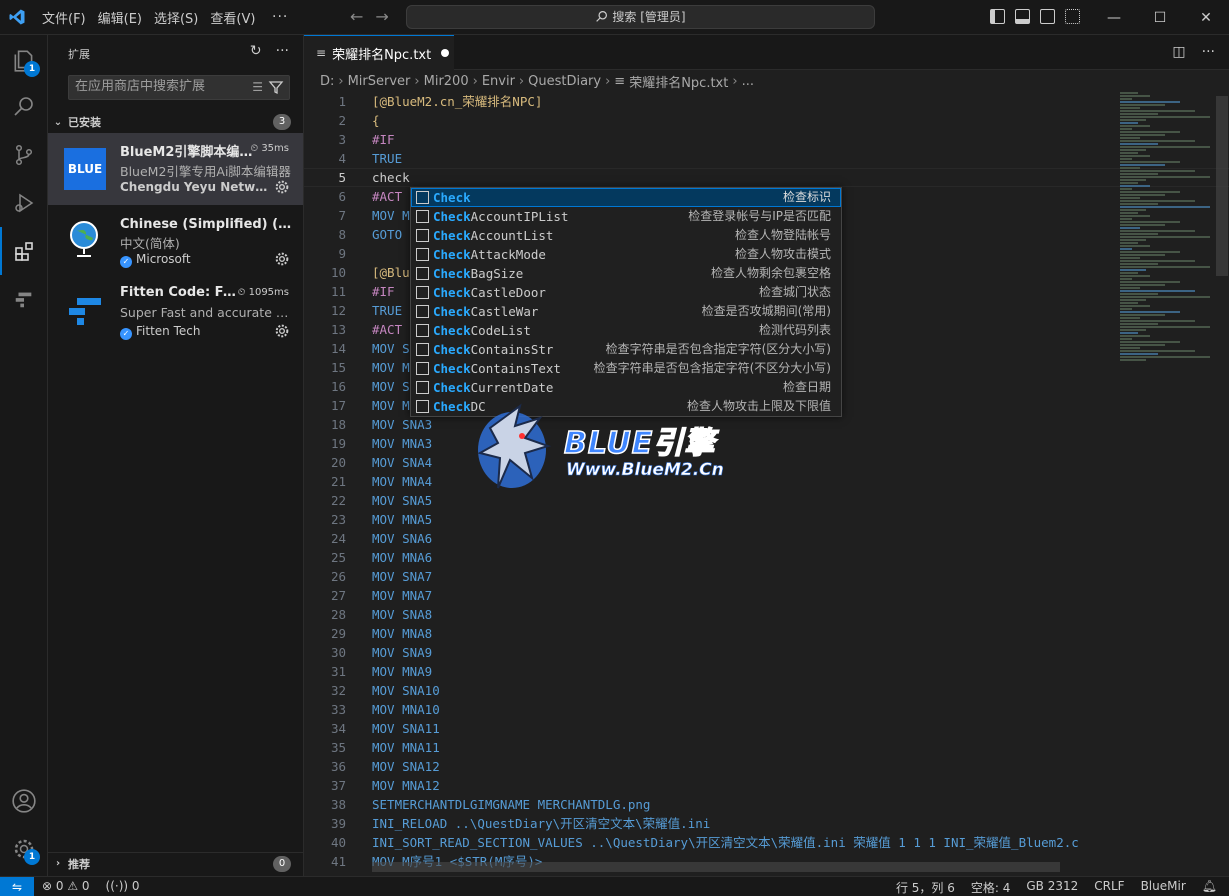  What do you see at coordinates (991, 887) in the screenshot?
I see `indentation: 空格: 4` at bounding box center [991, 887].